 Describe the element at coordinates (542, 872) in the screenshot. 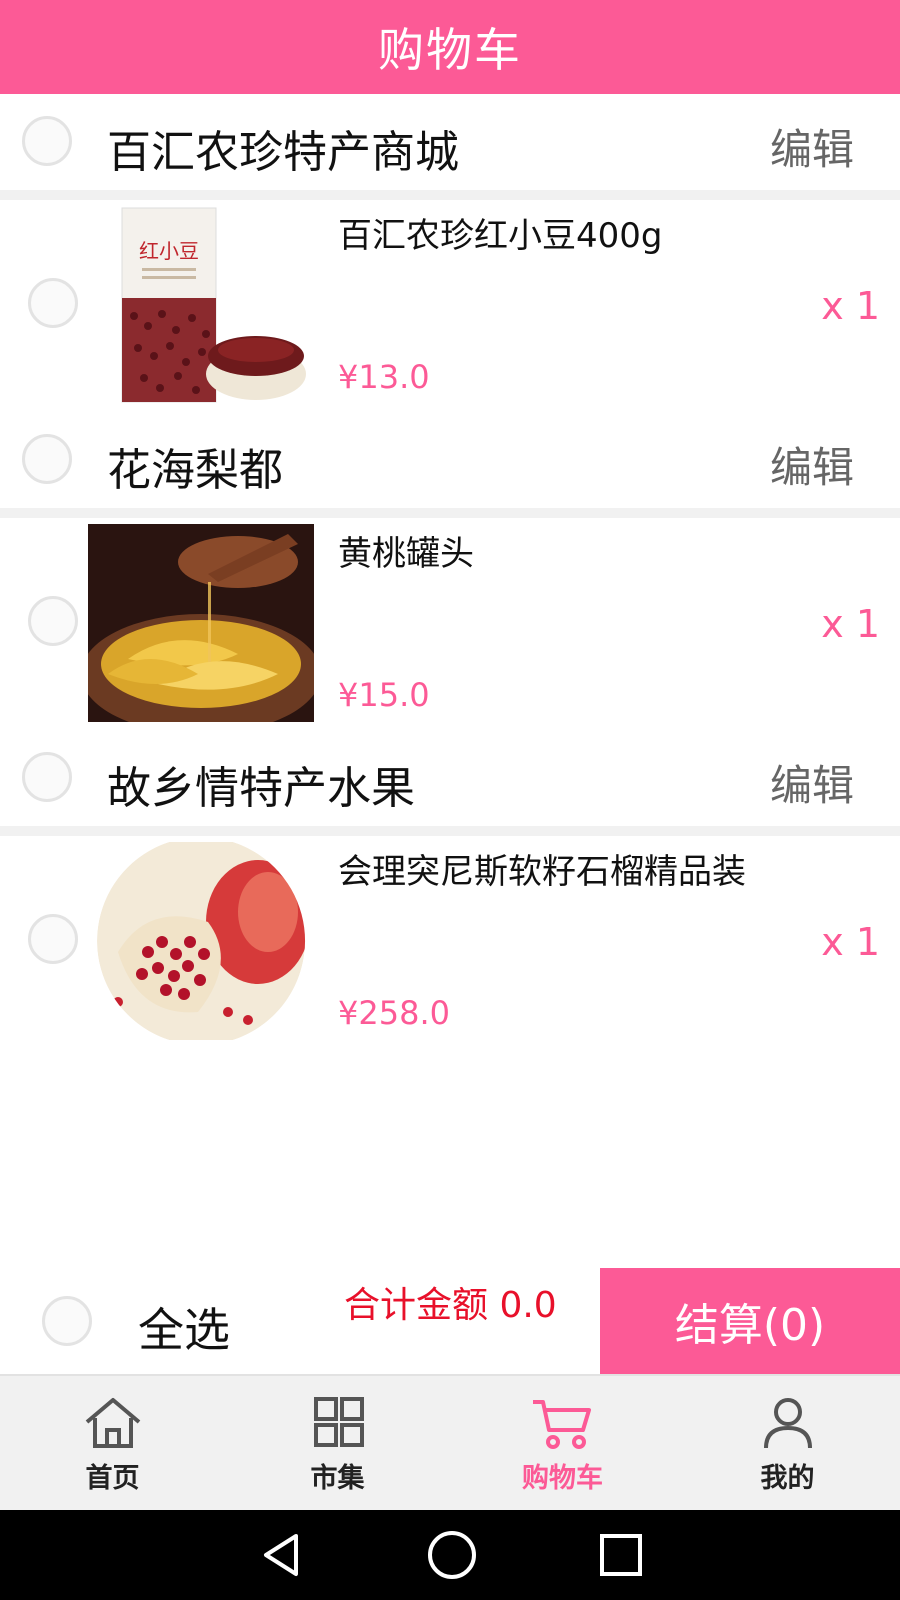

I see `item-name: 会理突尼斯软籽石榴精品装` at that location.